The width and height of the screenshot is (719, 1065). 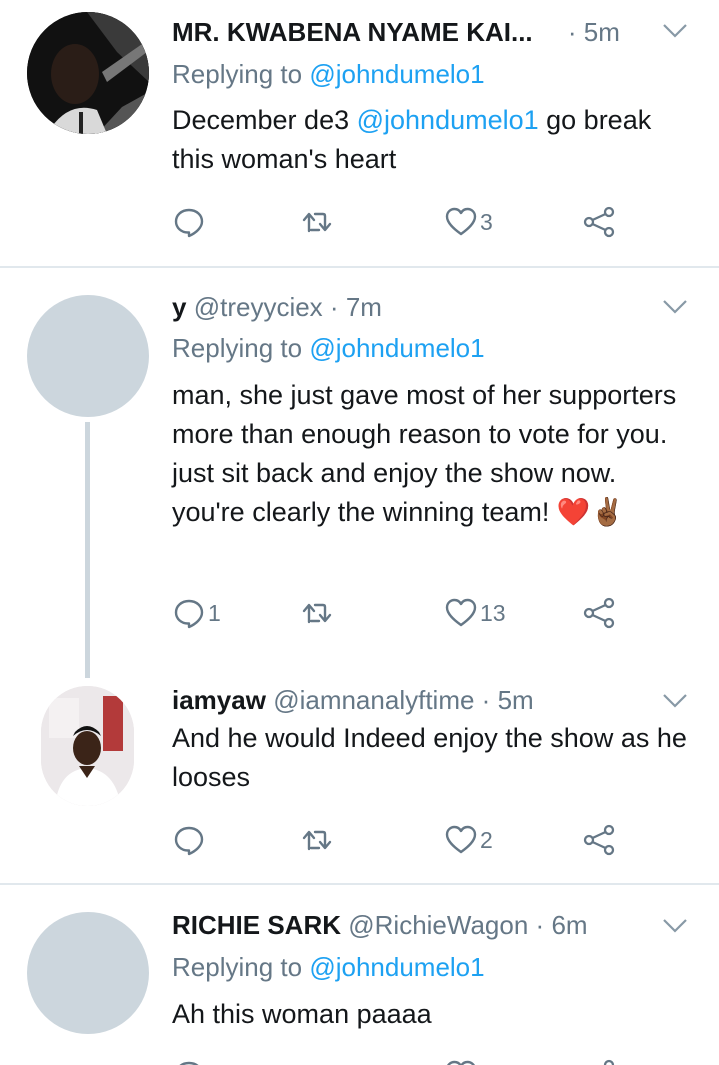 I want to click on tweet-header: MR. KWABENA NYAME KAI... · 5m, so click(x=396, y=32).